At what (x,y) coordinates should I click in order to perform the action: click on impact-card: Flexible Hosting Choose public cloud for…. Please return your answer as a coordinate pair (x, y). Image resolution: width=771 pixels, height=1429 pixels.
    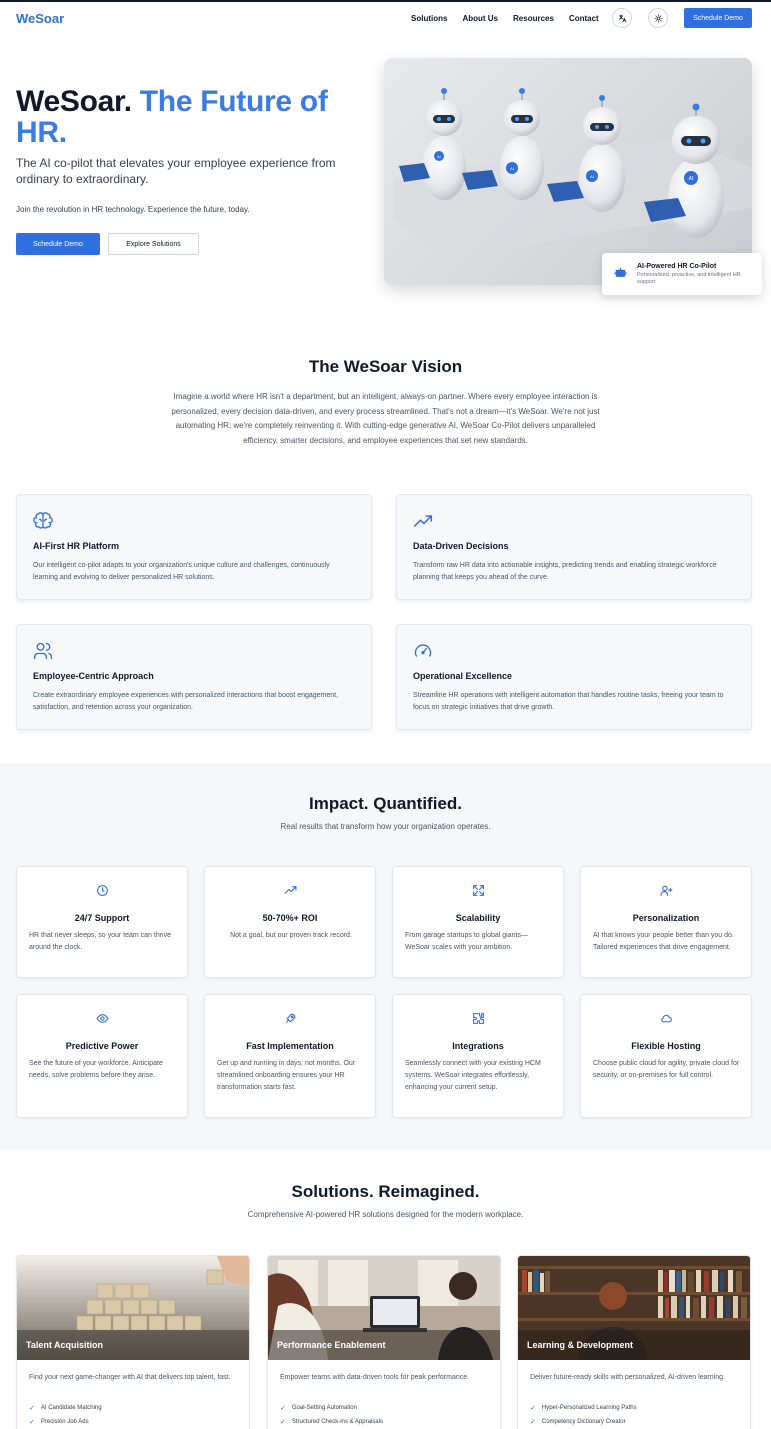
    Looking at the image, I should click on (666, 1056).